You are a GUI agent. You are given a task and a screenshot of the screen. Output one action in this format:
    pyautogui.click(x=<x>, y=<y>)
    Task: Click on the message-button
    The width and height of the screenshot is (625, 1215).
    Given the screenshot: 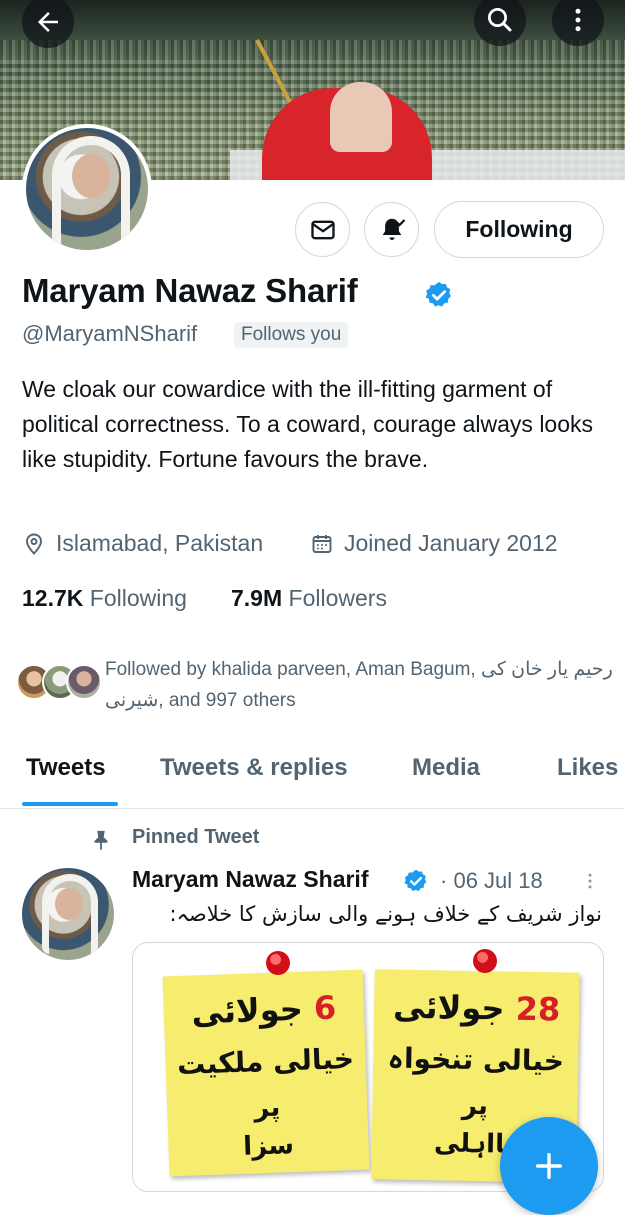 What is the action you would take?
    pyautogui.click(x=322, y=229)
    